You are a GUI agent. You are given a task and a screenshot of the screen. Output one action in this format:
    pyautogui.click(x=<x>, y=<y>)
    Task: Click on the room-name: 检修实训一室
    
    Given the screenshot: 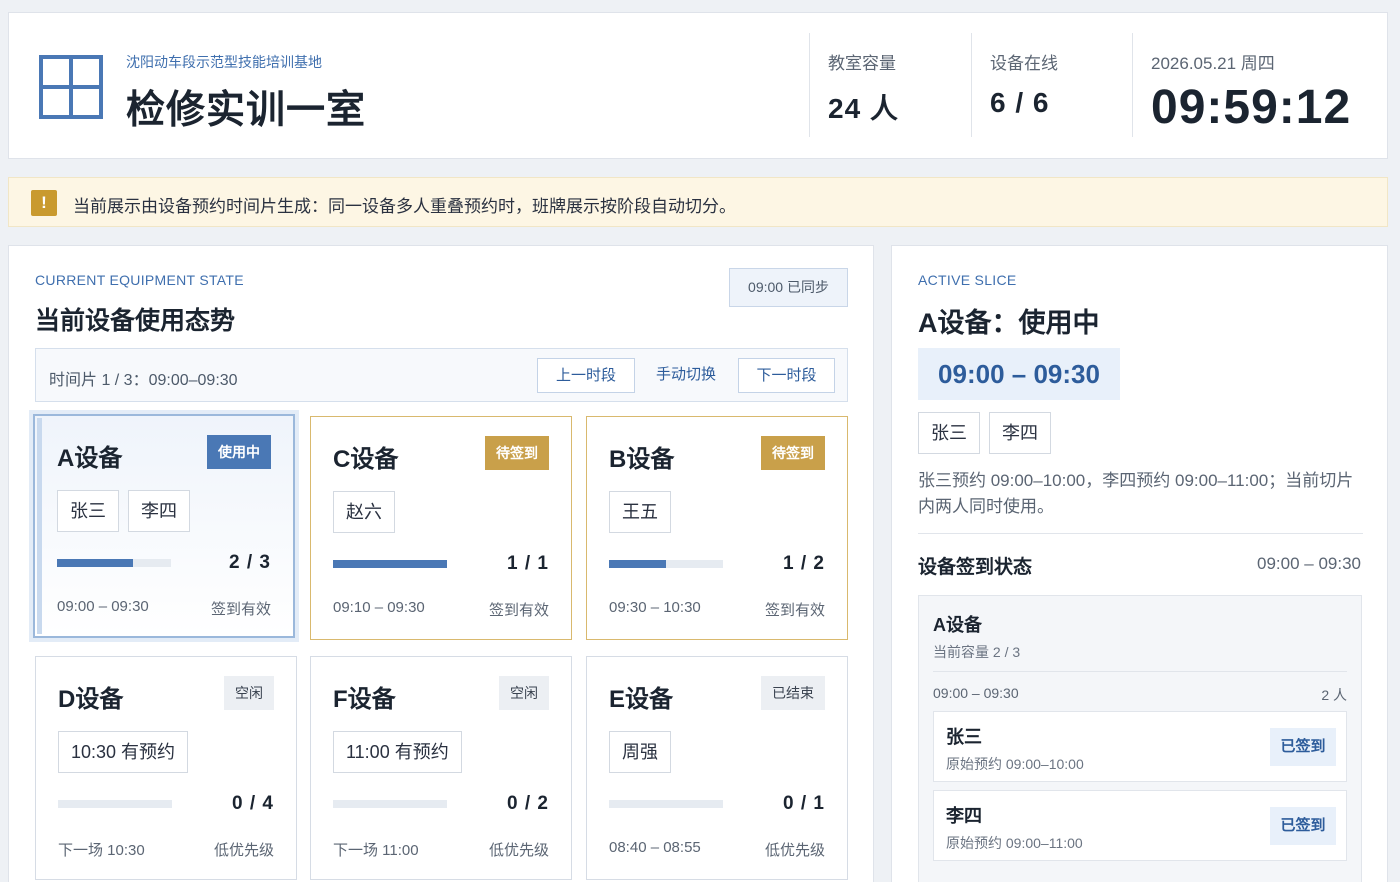 What is the action you would take?
    pyautogui.click(x=246, y=110)
    